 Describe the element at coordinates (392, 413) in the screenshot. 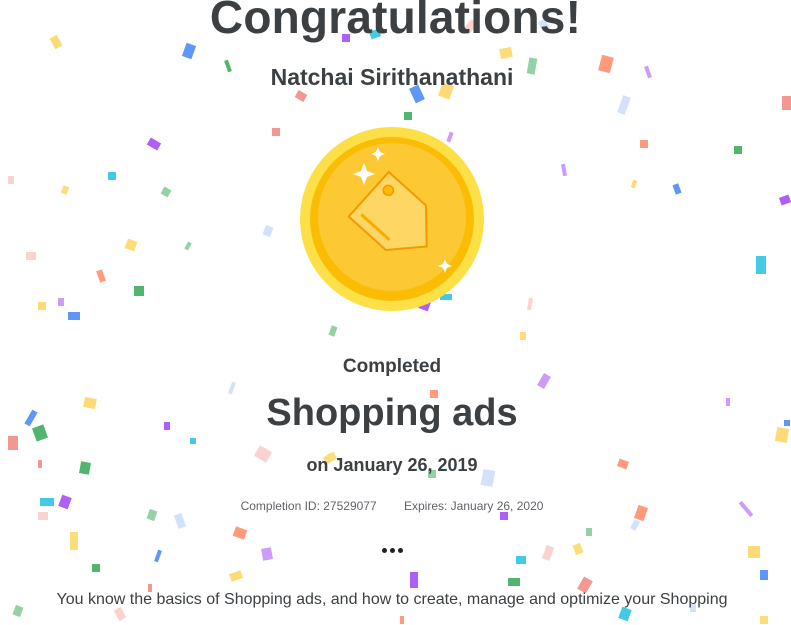

I see `course-title: Shopping ads` at that location.